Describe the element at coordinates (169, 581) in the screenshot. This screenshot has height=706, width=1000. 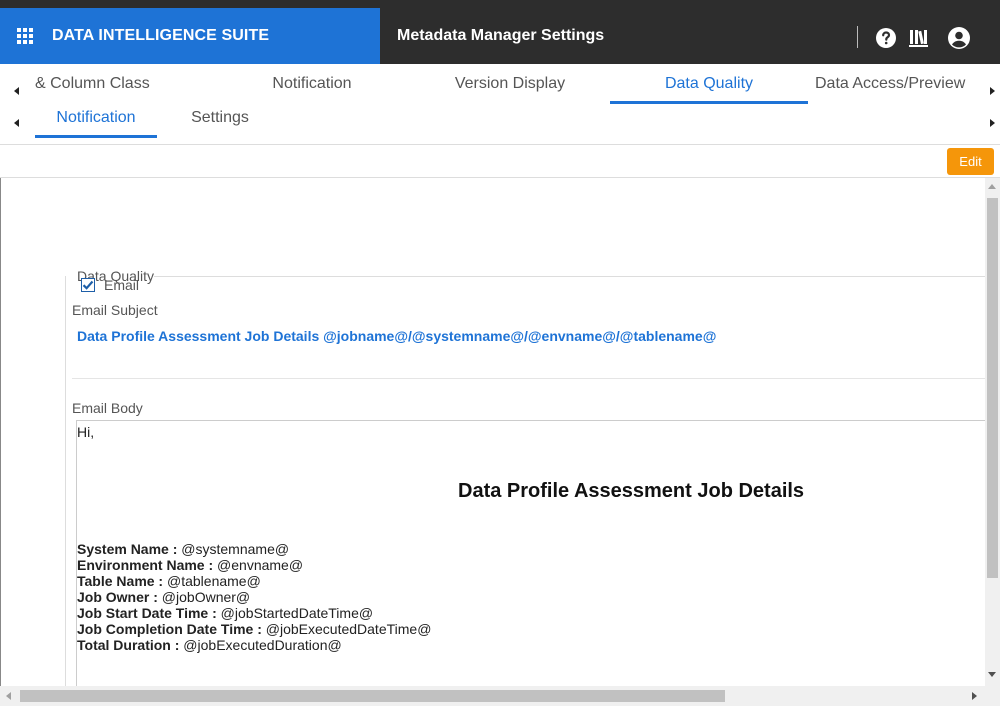
I see `detail-line: Table Name : @tablename@` at that location.